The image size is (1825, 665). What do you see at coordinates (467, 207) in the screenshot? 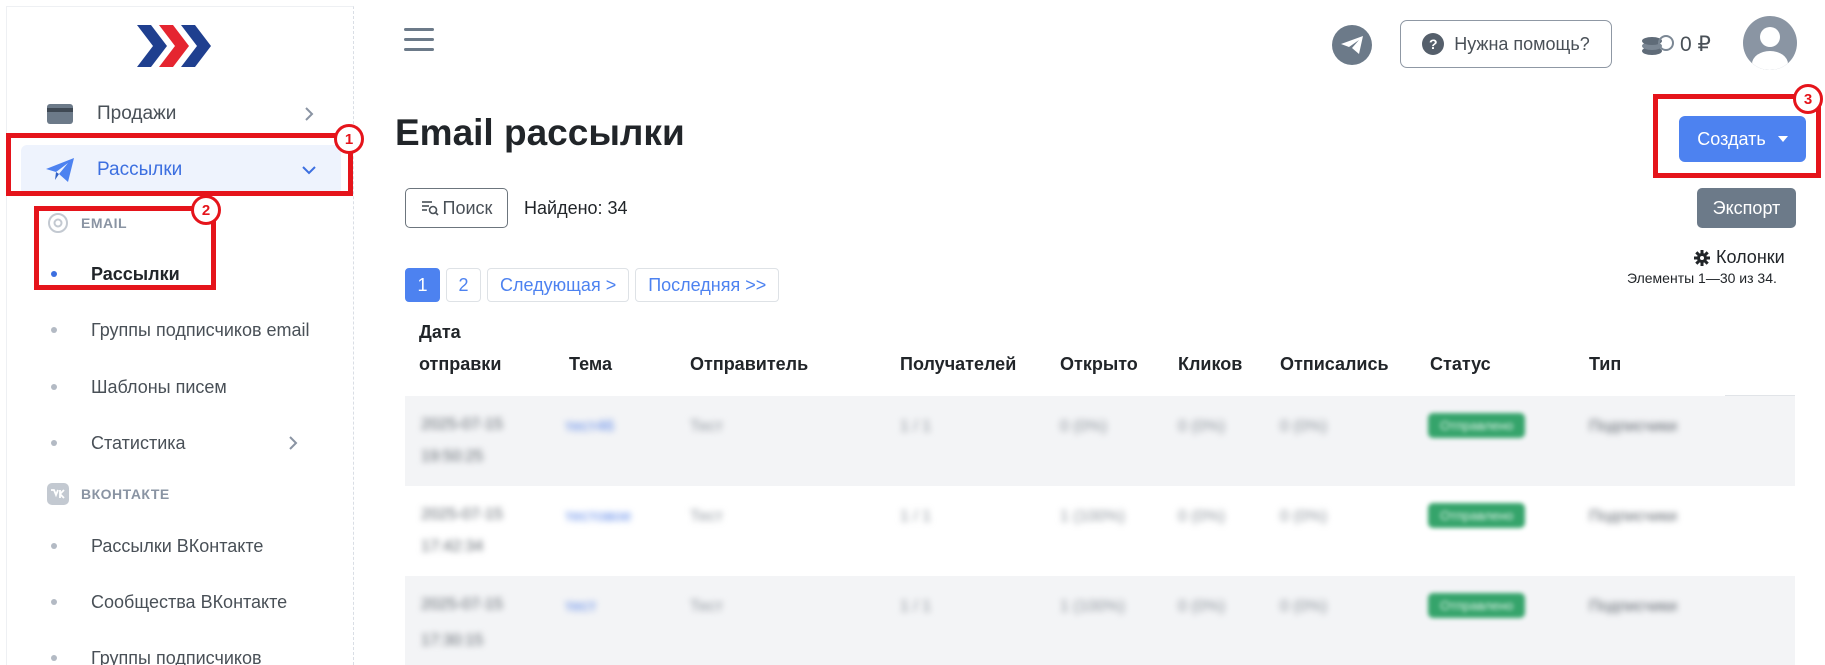
I see `search-label: Поиск` at bounding box center [467, 207].